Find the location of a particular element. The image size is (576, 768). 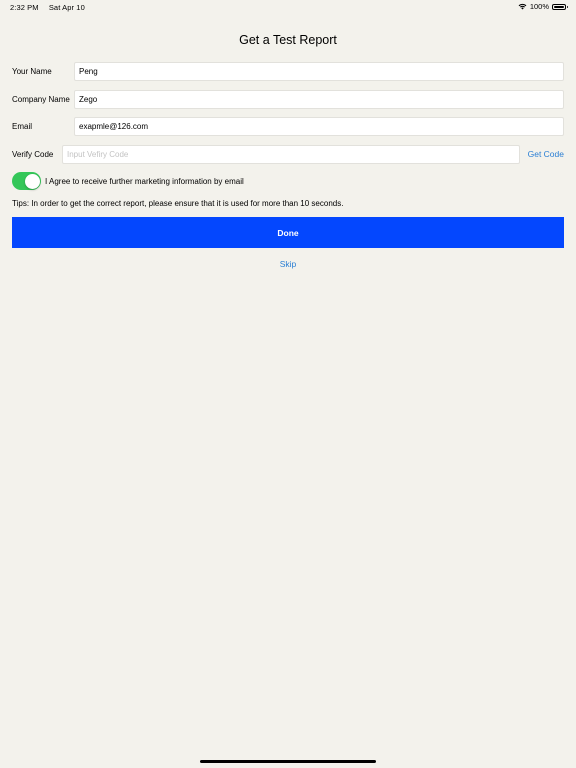

get-code-button: Get Code is located at coordinates (545, 154).